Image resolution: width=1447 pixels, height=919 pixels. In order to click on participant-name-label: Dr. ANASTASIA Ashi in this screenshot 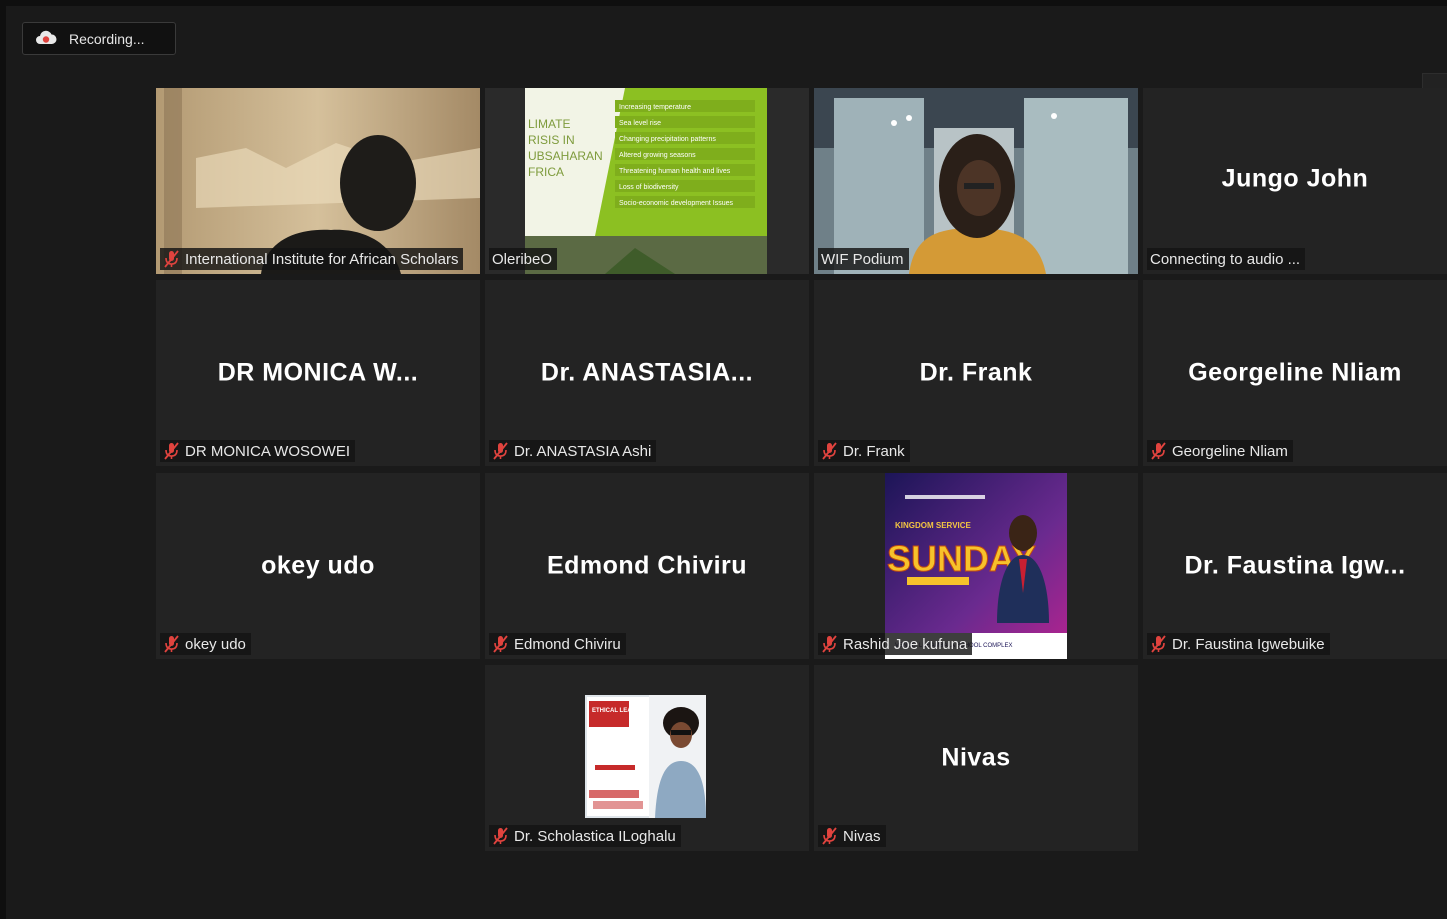, I will do `click(573, 451)`.